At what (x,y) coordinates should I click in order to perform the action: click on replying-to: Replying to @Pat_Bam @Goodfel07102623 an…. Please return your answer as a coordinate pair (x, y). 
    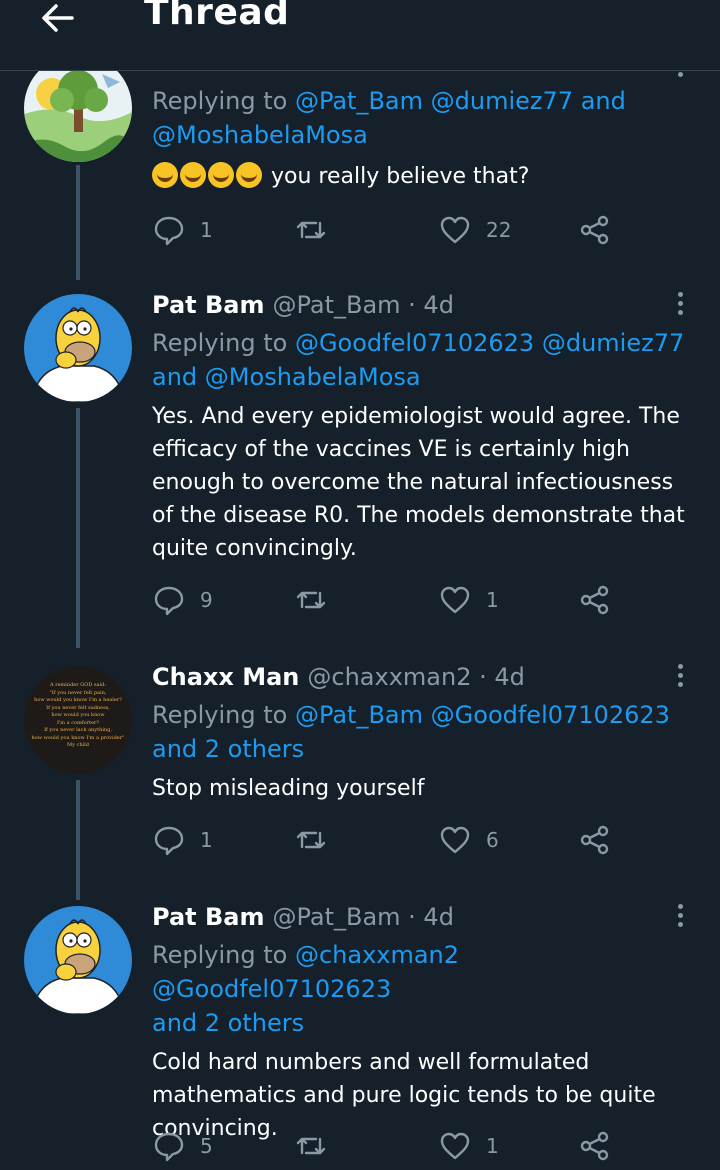
    Looking at the image, I should click on (411, 732).